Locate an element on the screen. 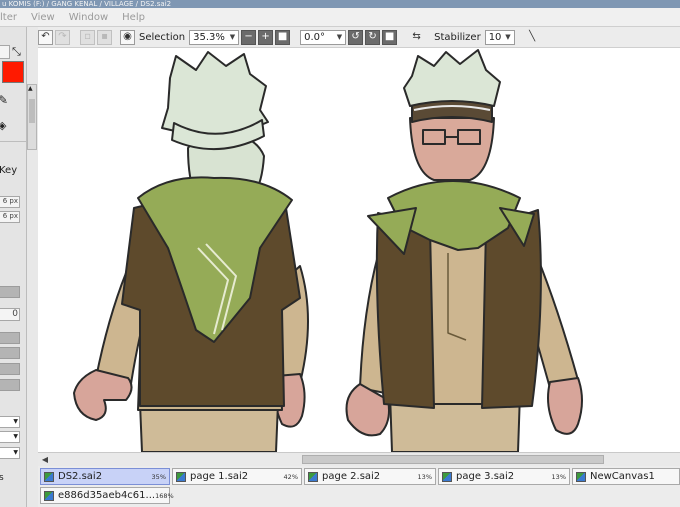 The width and height of the screenshot is (680, 507). zoom-in-button: + is located at coordinates (266, 37).